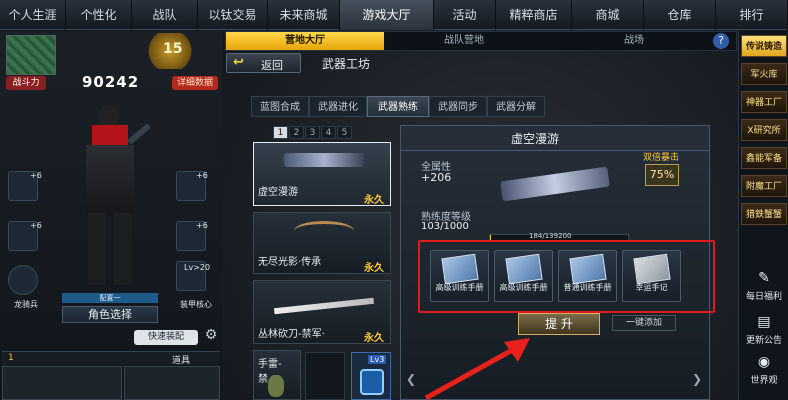  Describe the element at coordinates (322, 243) in the screenshot. I see `weapon-card: 无尽光影·传承 永久` at that location.